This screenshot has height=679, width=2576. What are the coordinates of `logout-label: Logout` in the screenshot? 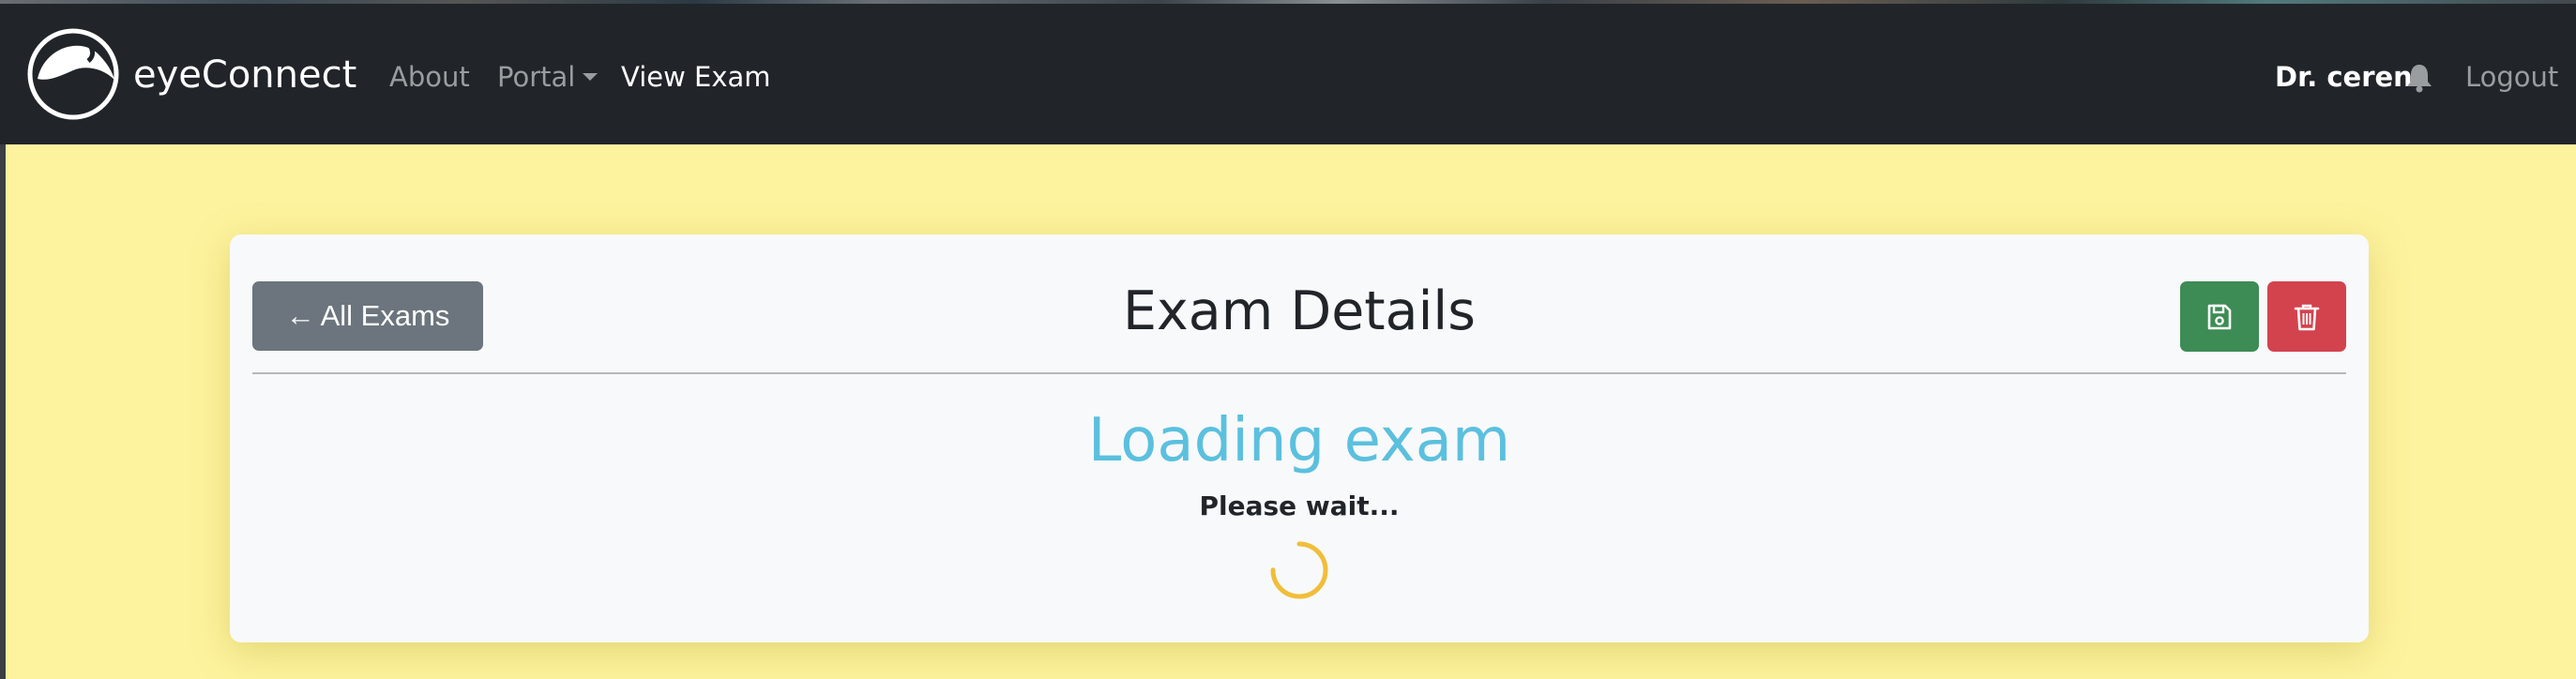 It's located at (2512, 77).